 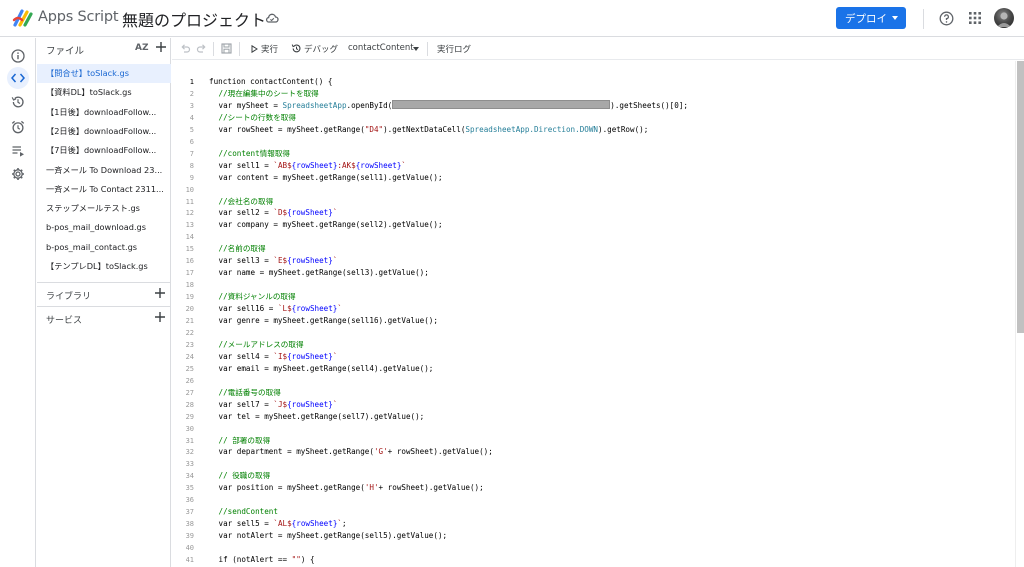 I want to click on line-number: 30, so click(x=189, y=428).